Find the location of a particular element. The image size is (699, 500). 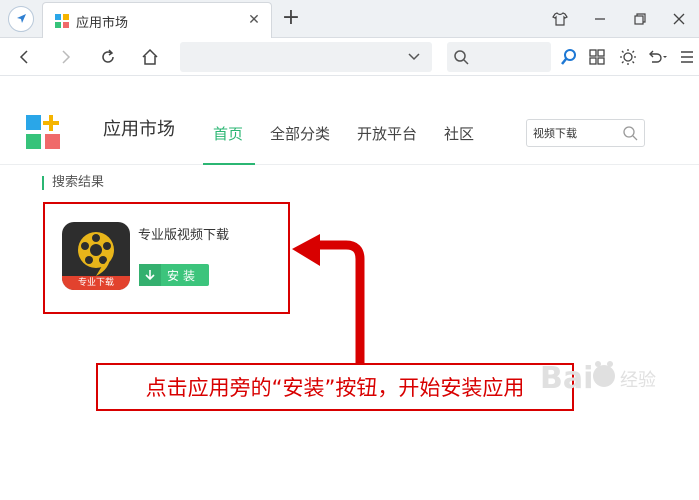

browser-search-box is located at coordinates (499, 57).